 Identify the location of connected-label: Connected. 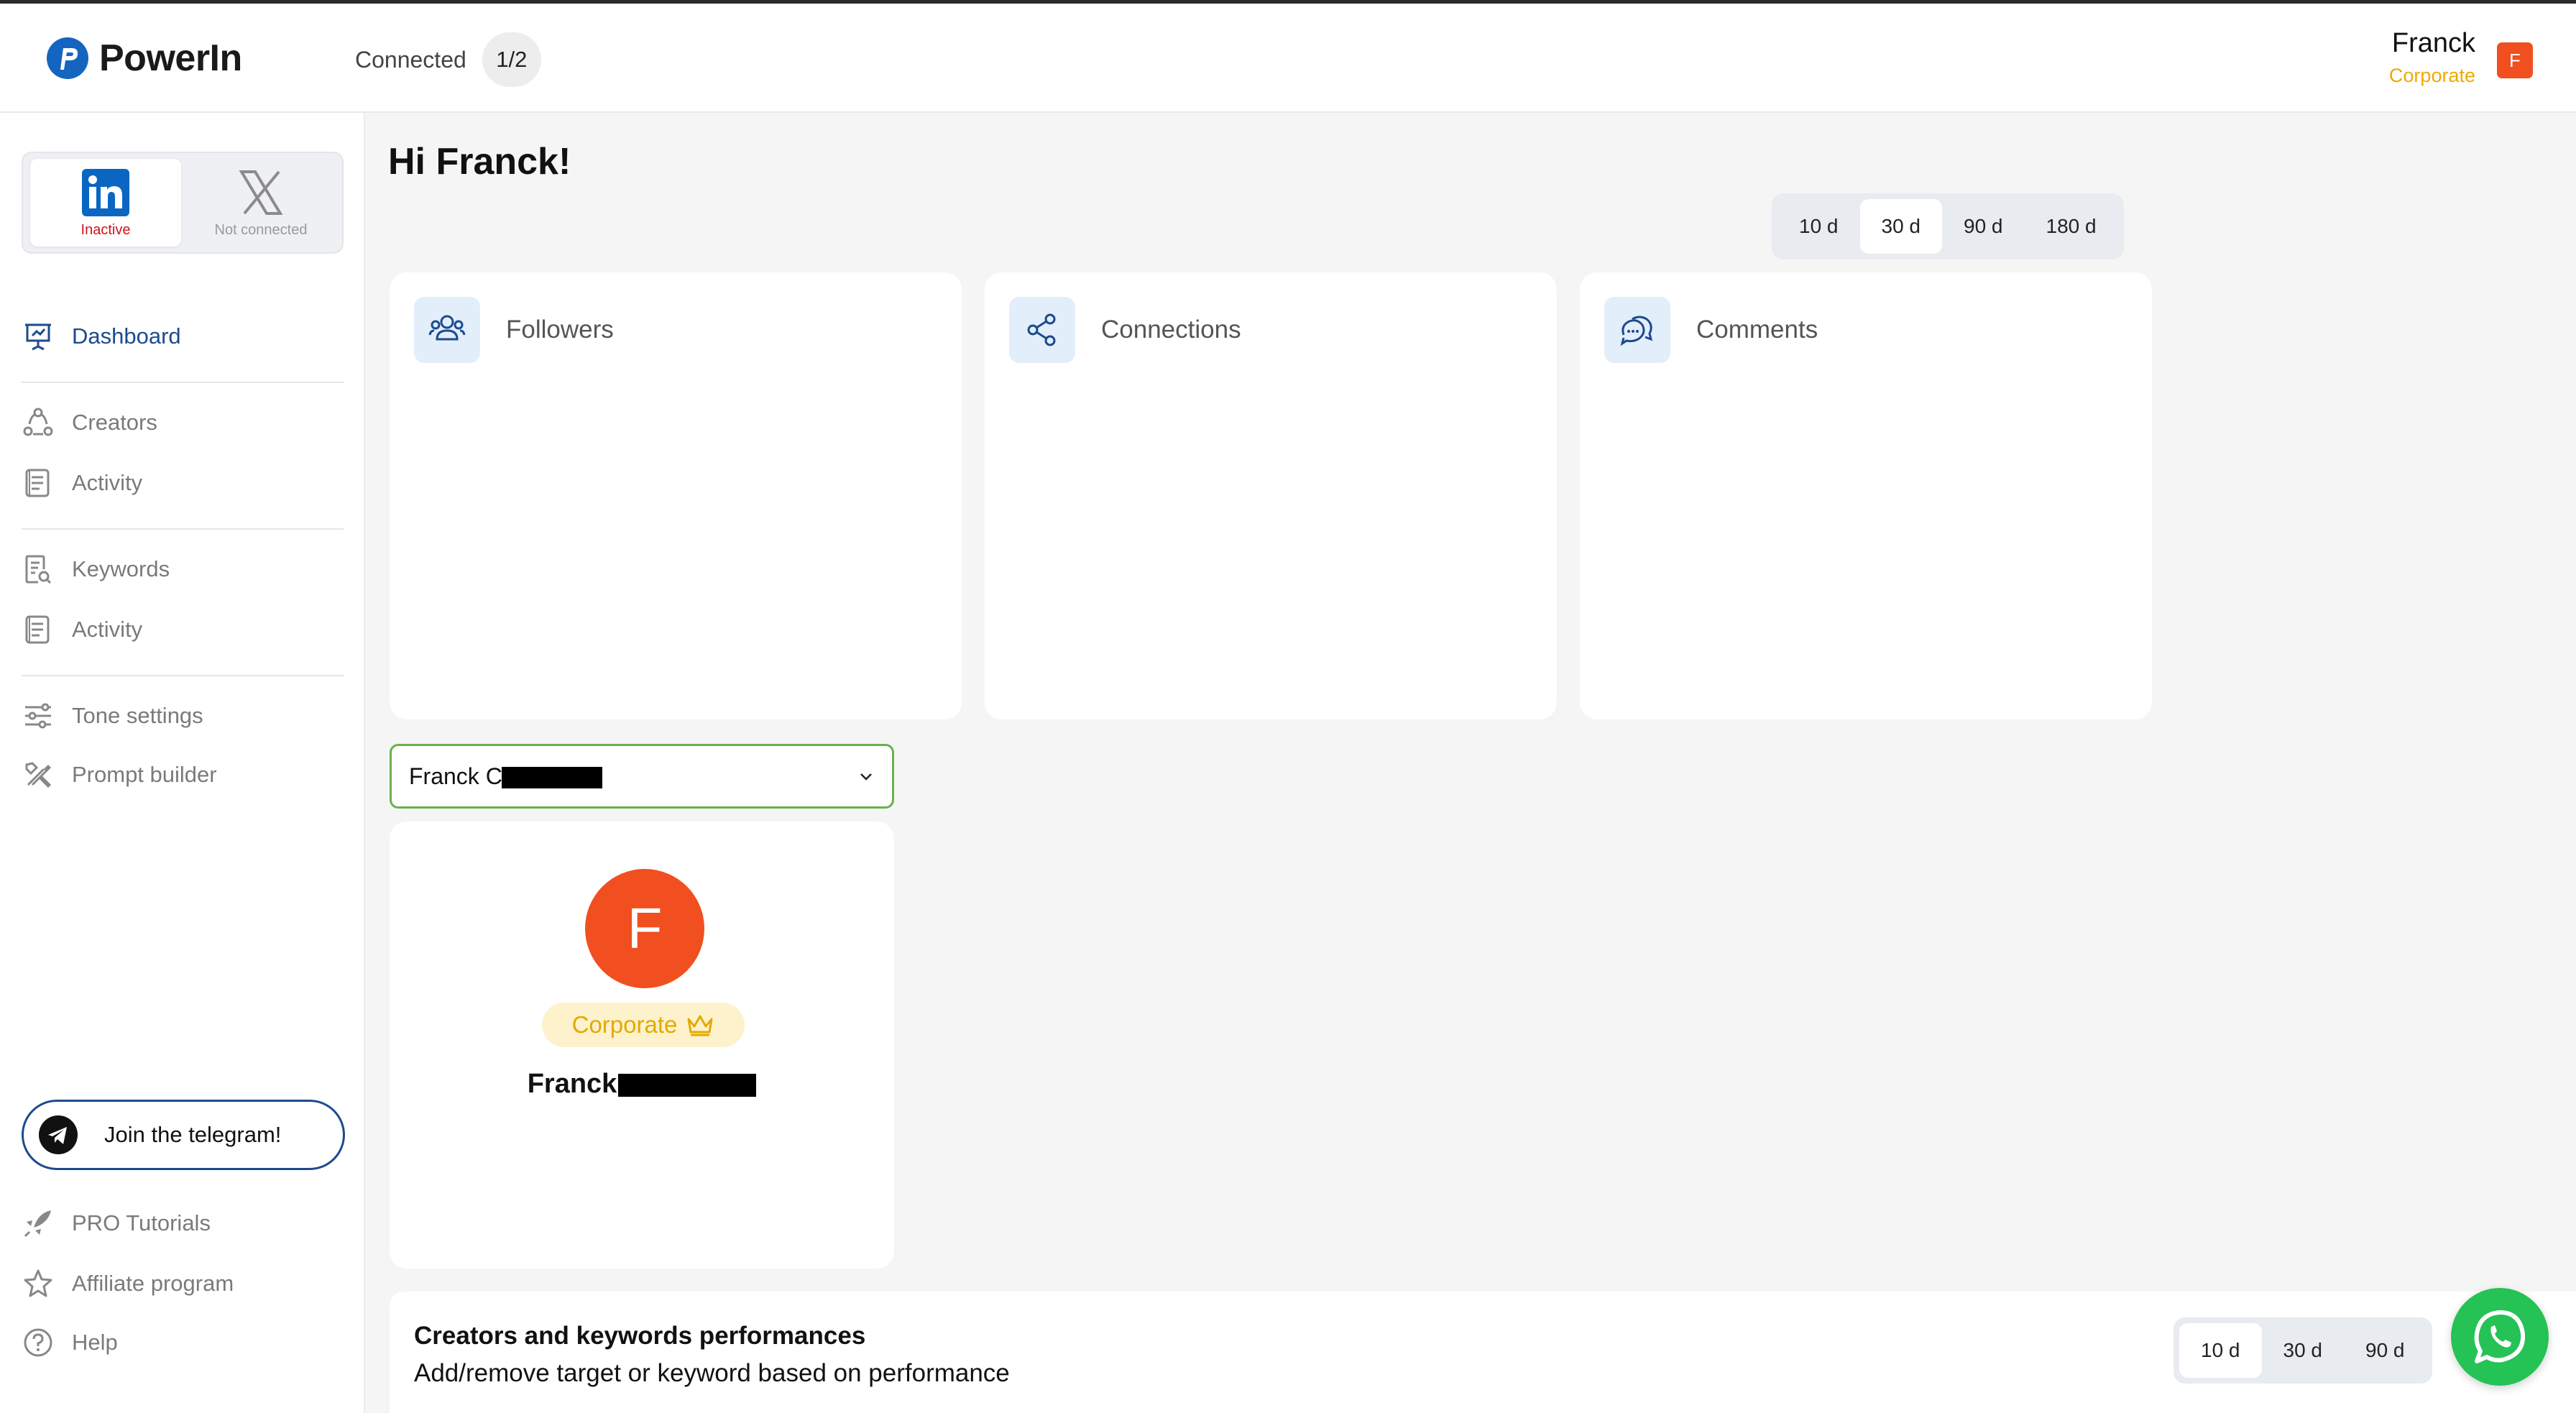
(410, 59).